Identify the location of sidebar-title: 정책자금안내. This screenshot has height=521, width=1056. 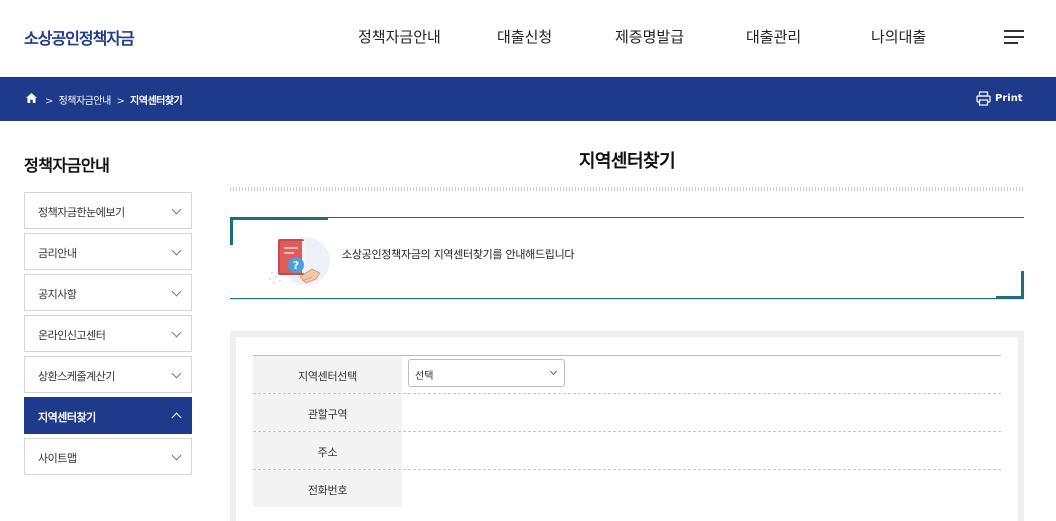
(67, 165).